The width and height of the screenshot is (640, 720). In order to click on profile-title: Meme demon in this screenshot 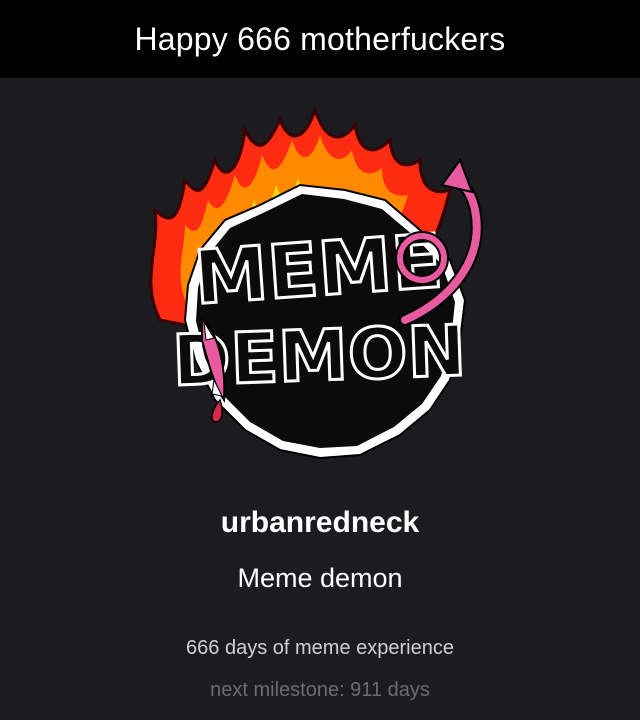, I will do `click(320, 578)`.